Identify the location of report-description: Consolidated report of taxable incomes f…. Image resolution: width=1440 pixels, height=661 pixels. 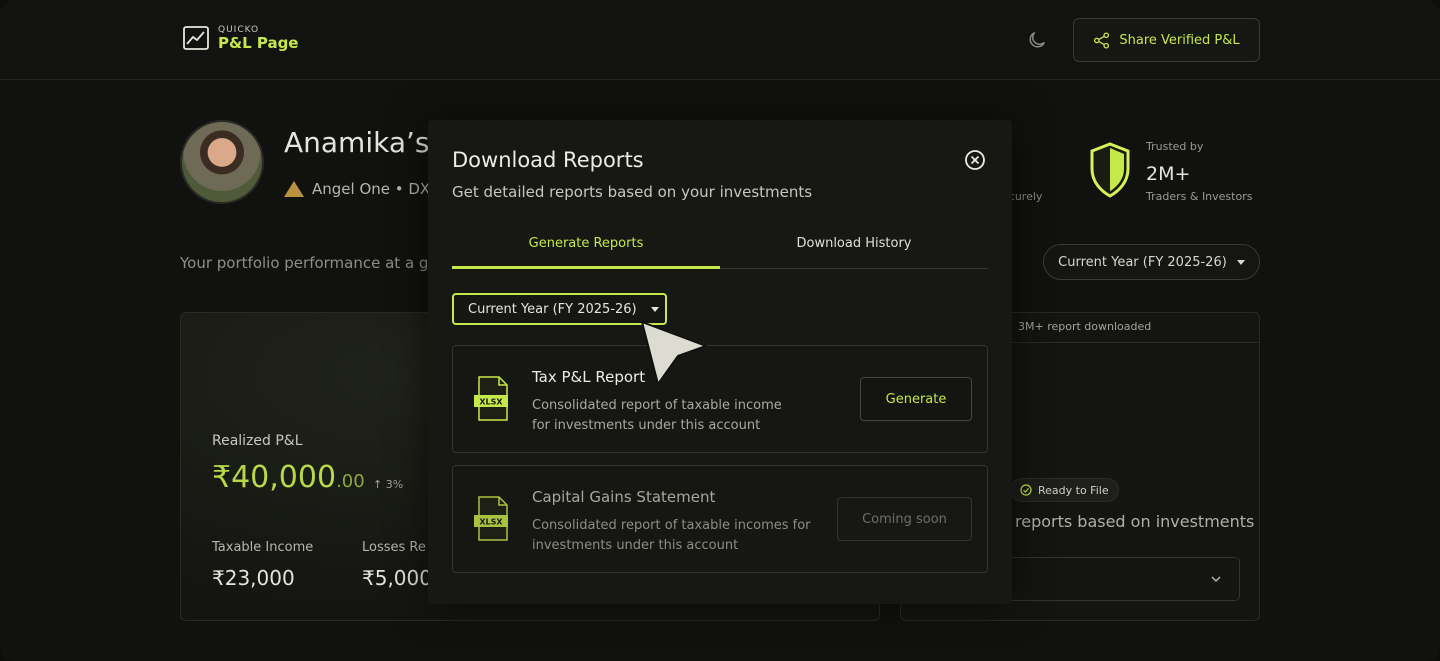
(671, 535).